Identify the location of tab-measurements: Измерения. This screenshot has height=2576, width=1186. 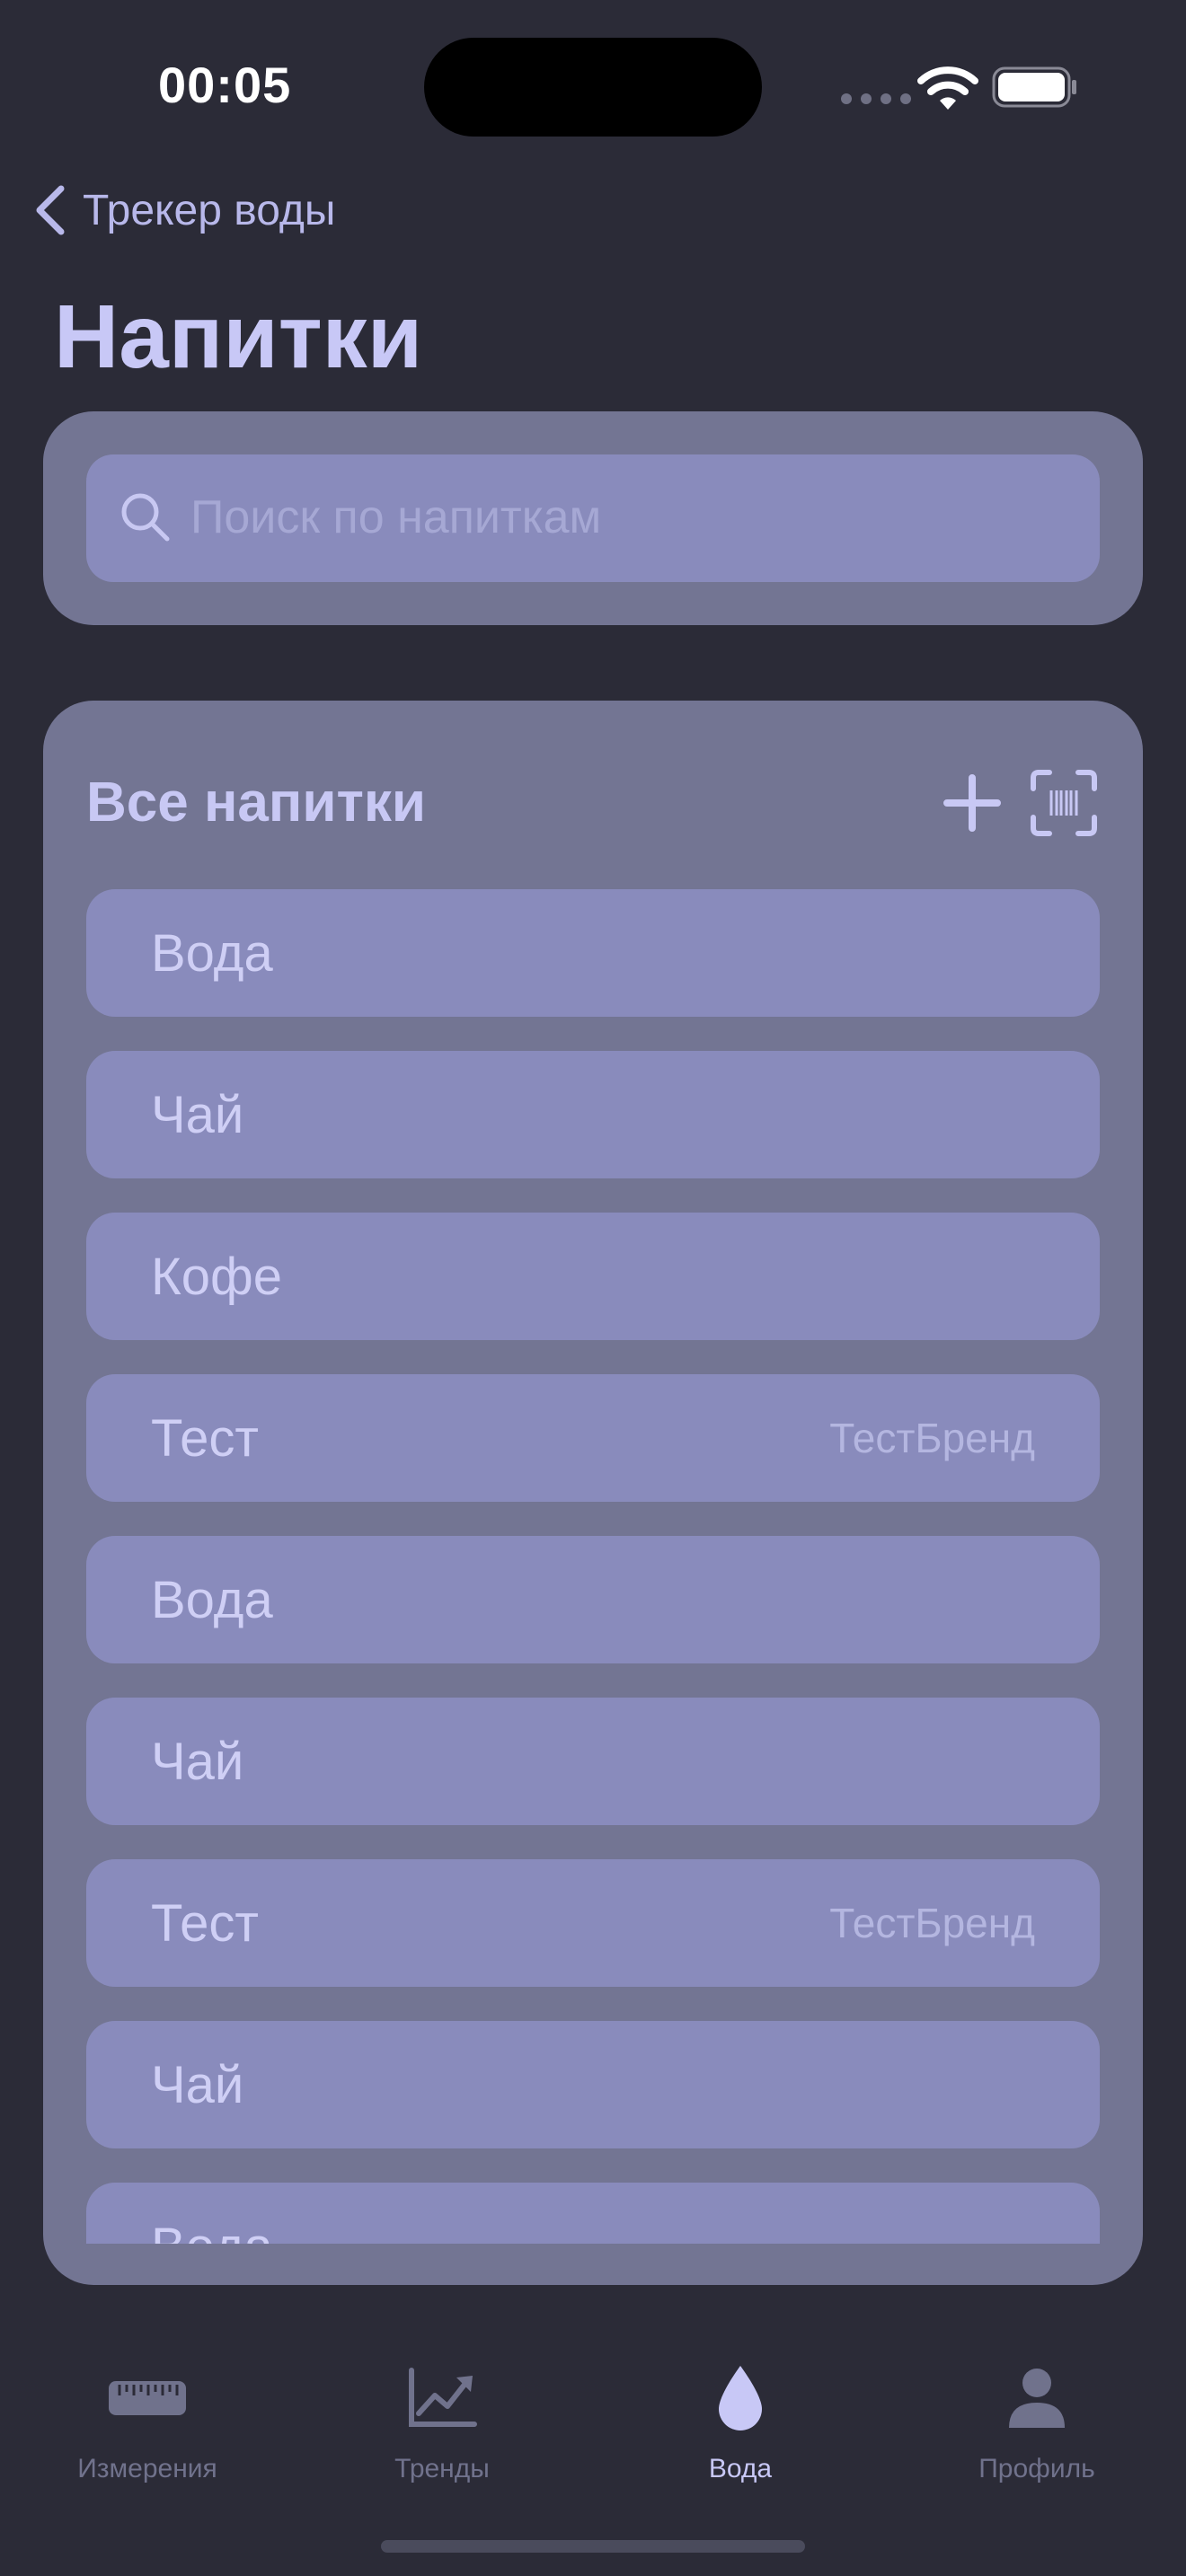
(147, 2423).